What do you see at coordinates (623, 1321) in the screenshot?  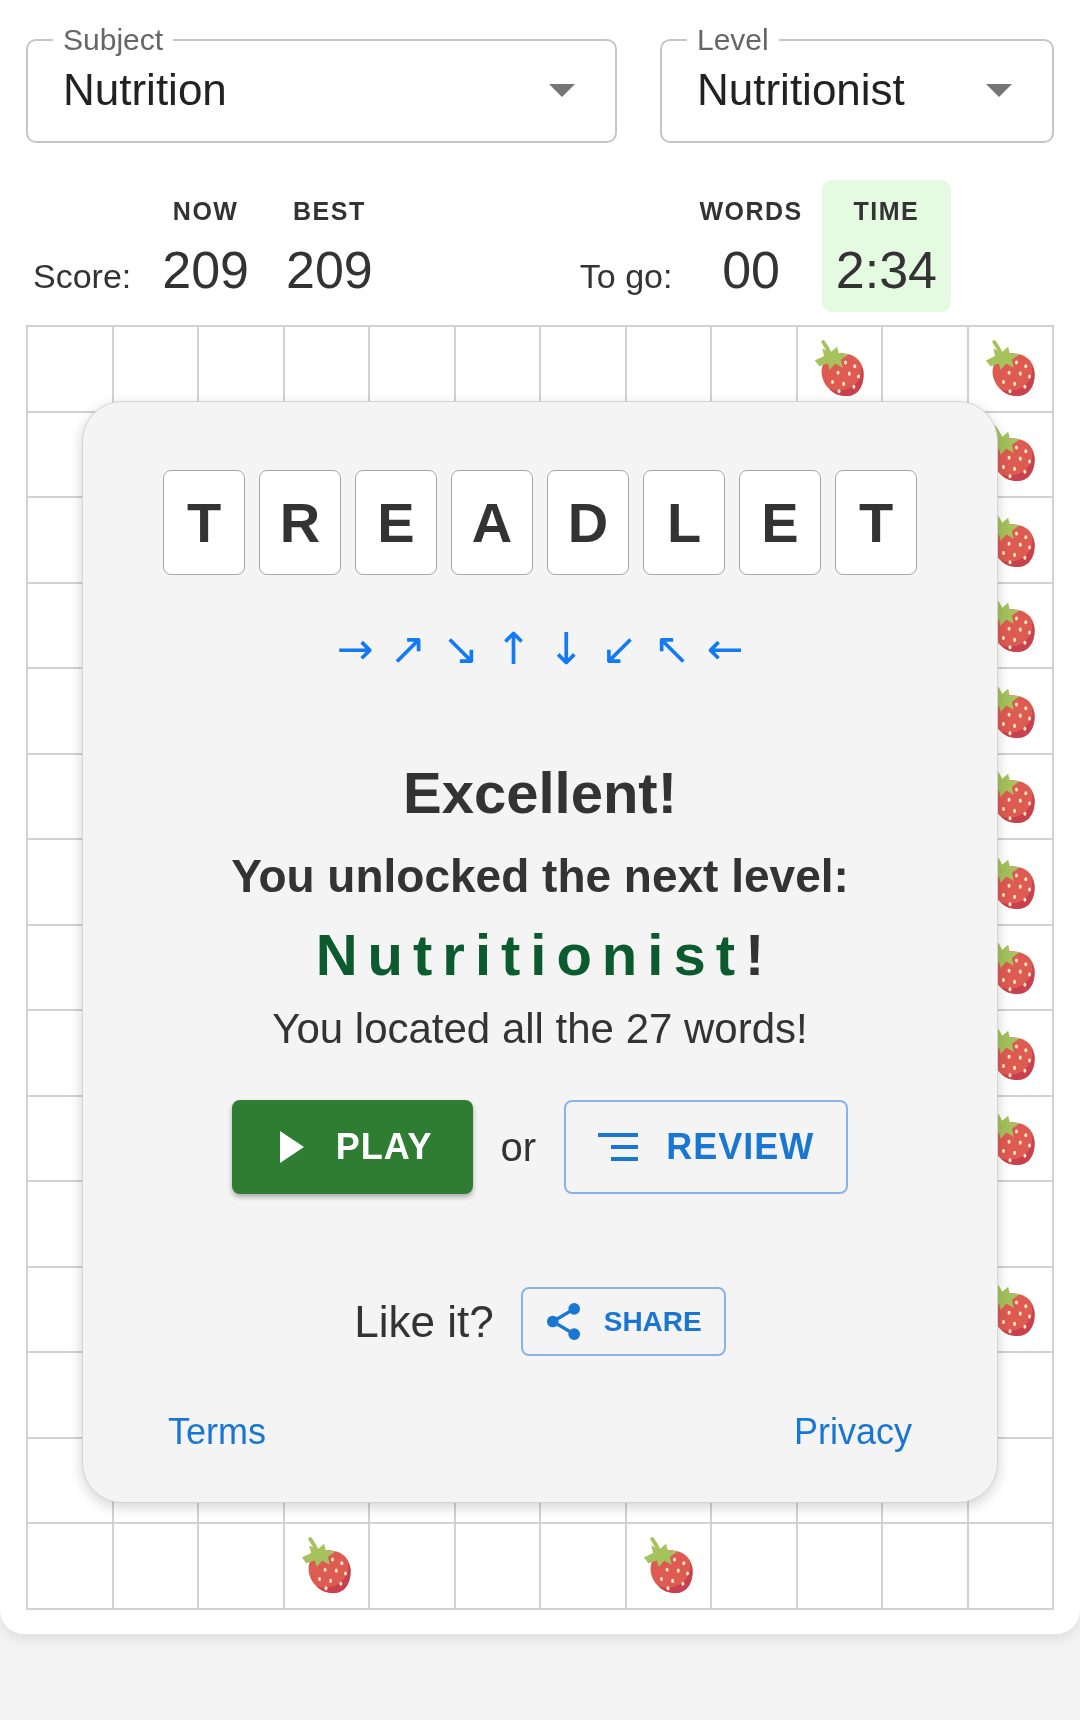 I see `share-button: SHARE` at bounding box center [623, 1321].